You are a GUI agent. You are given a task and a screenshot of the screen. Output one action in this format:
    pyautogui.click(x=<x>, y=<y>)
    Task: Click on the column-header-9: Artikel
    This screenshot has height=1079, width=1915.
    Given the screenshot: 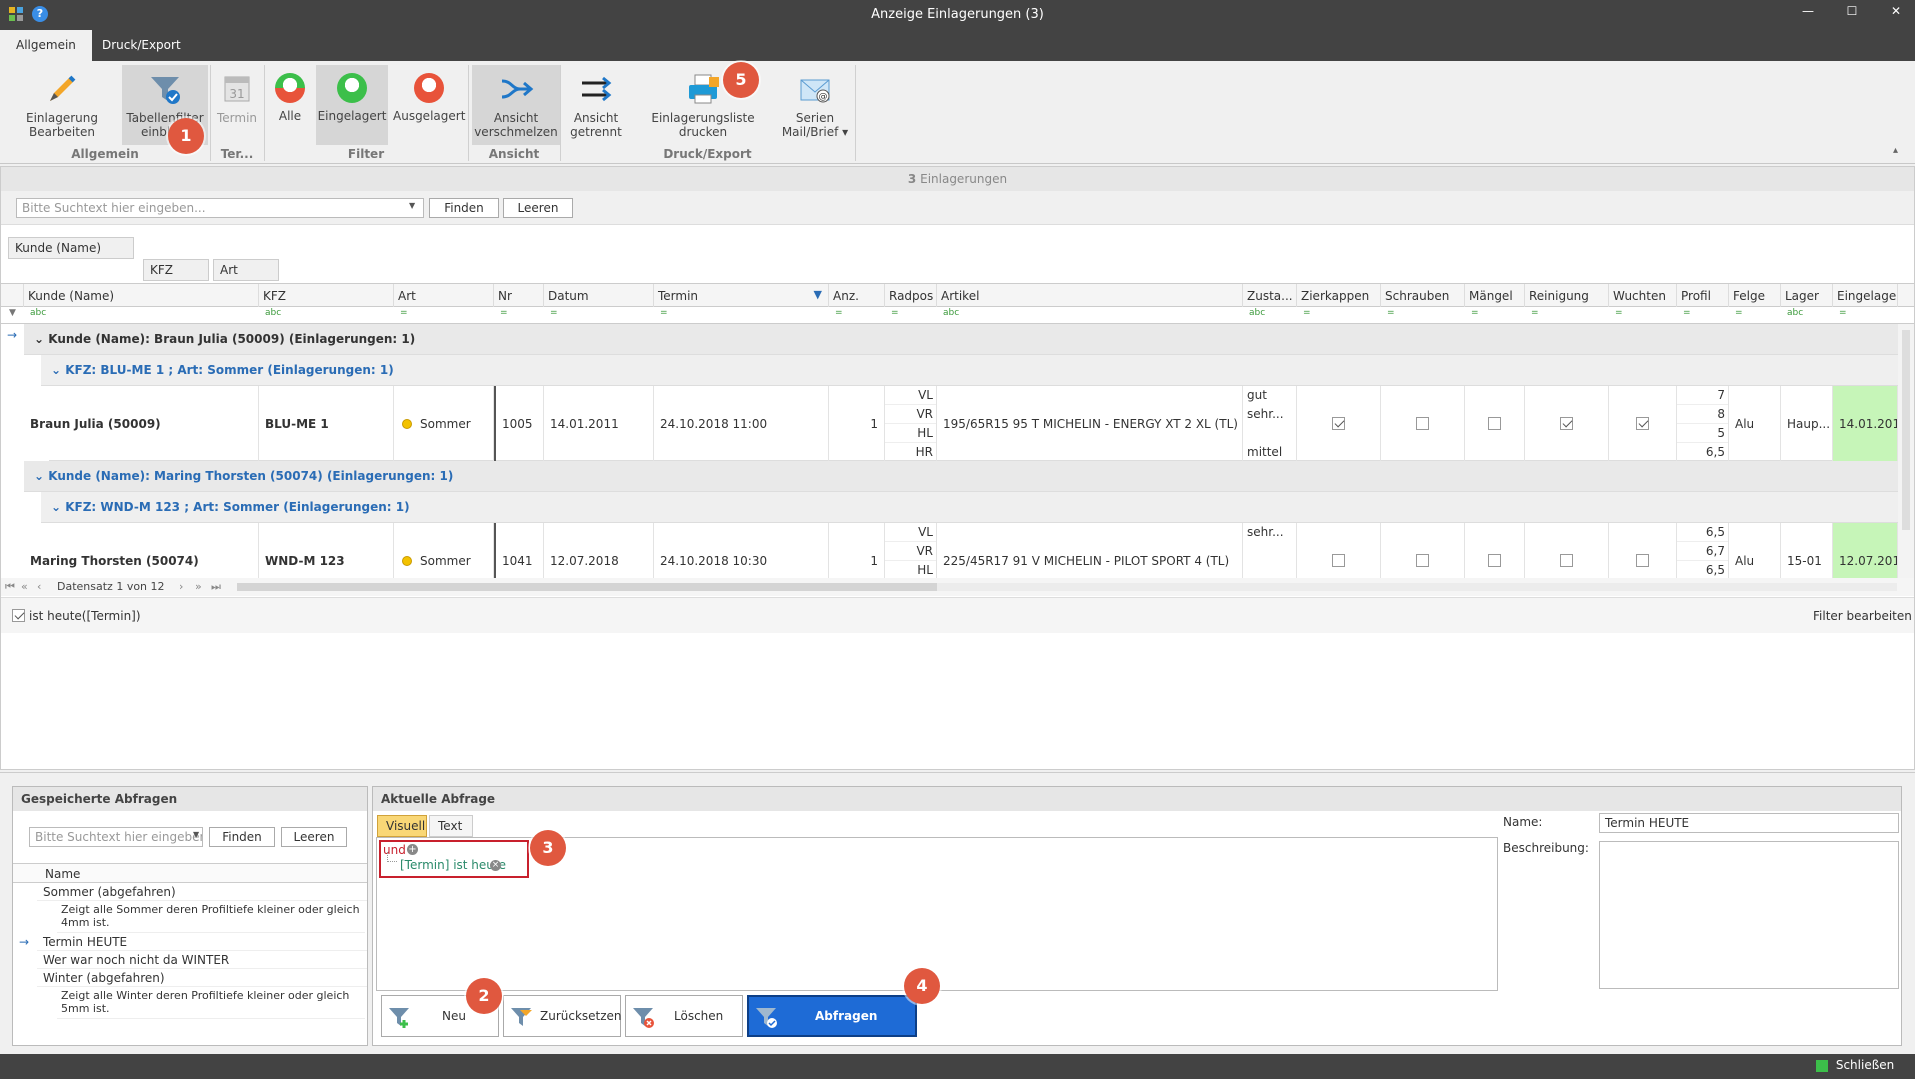 What is the action you would take?
    pyautogui.click(x=1090, y=296)
    